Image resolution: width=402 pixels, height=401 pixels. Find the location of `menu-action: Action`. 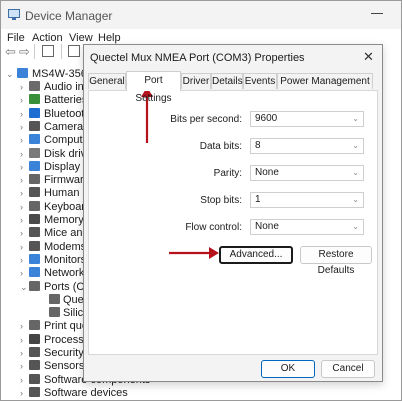

menu-action: Action is located at coordinates (47, 38).